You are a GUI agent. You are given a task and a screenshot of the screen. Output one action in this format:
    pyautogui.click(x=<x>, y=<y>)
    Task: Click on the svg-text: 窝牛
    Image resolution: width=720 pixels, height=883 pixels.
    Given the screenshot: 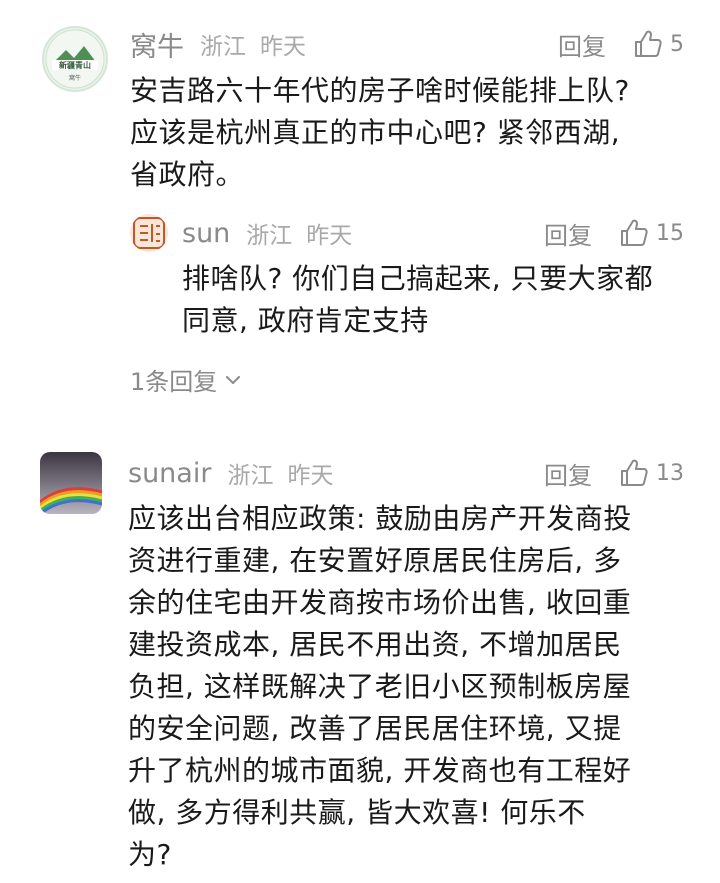 What is the action you would take?
    pyautogui.click(x=75, y=78)
    